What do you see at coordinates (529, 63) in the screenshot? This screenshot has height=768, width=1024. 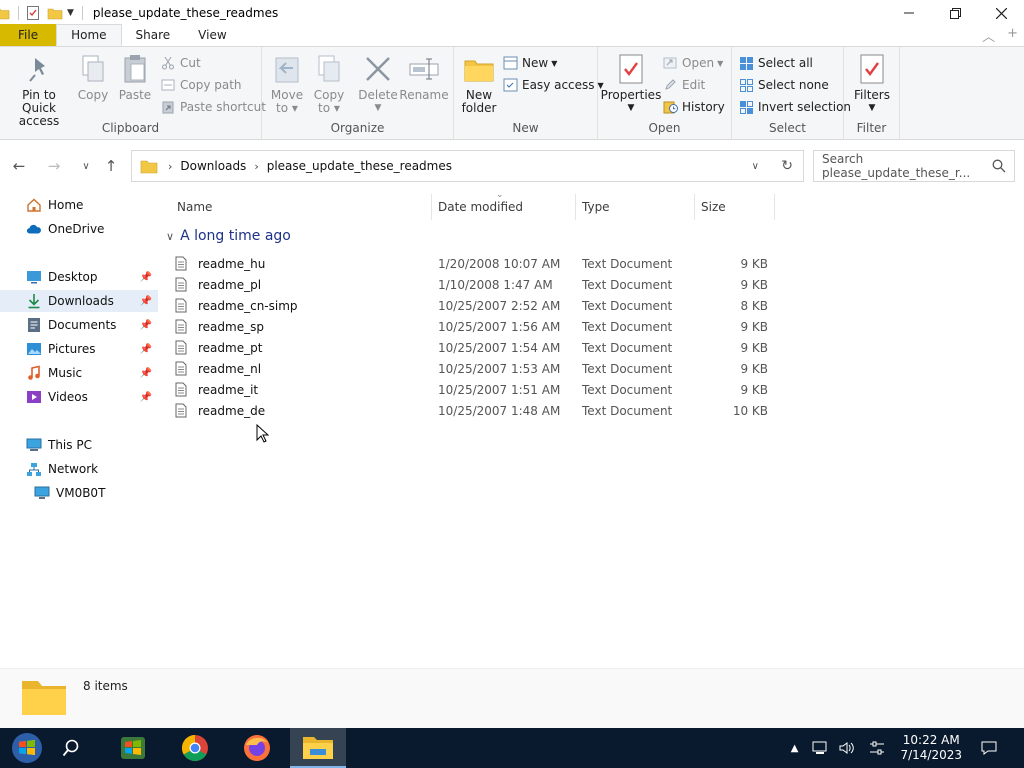 I see `new-item-button: New ▼` at bounding box center [529, 63].